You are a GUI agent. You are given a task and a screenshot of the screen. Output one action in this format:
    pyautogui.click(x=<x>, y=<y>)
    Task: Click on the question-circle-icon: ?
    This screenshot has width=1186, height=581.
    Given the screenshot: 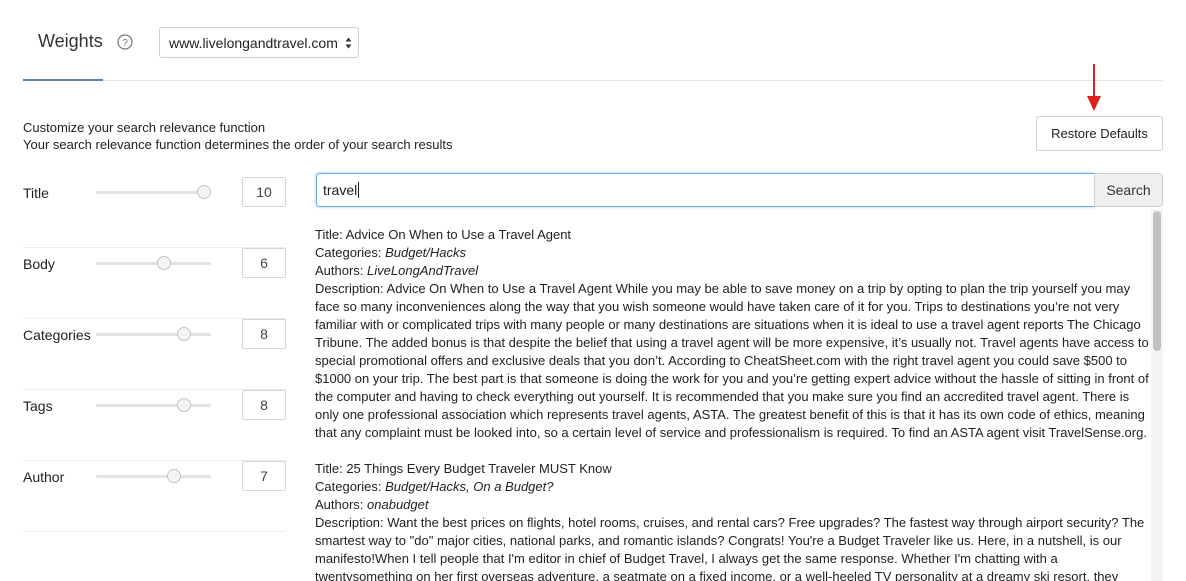 What is the action you would take?
    pyautogui.click(x=125, y=42)
    